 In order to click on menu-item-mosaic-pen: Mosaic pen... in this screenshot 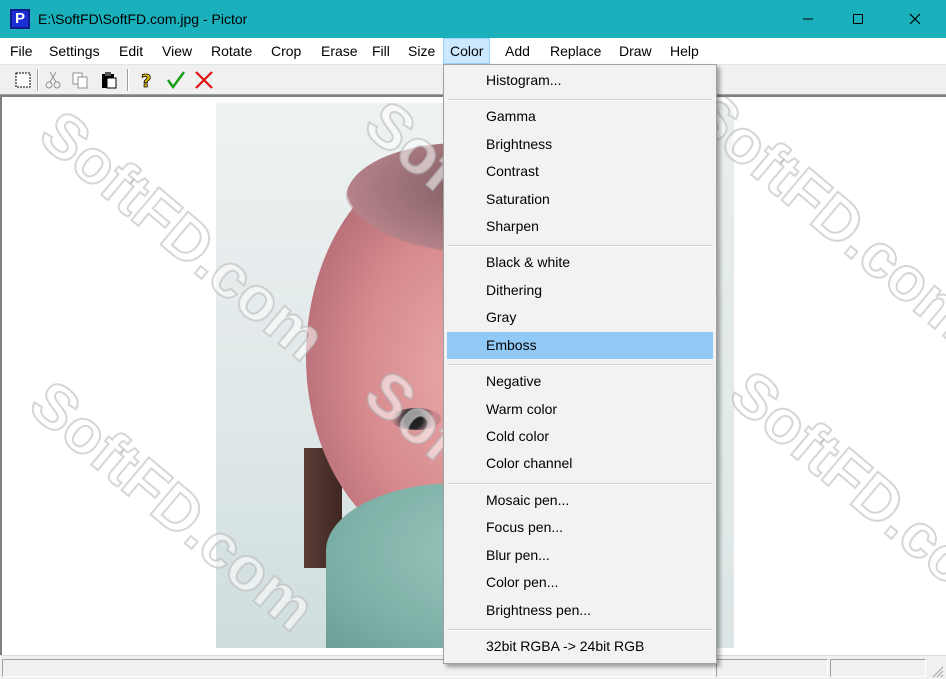, I will do `click(580, 500)`.